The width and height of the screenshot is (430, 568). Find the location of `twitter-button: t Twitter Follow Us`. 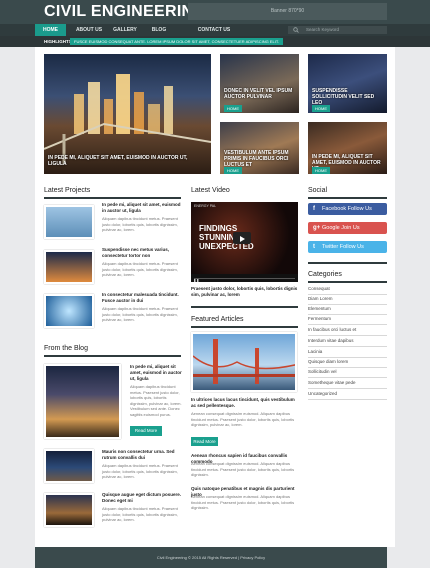

twitter-button: t Twitter Follow Us is located at coordinates (347, 247).